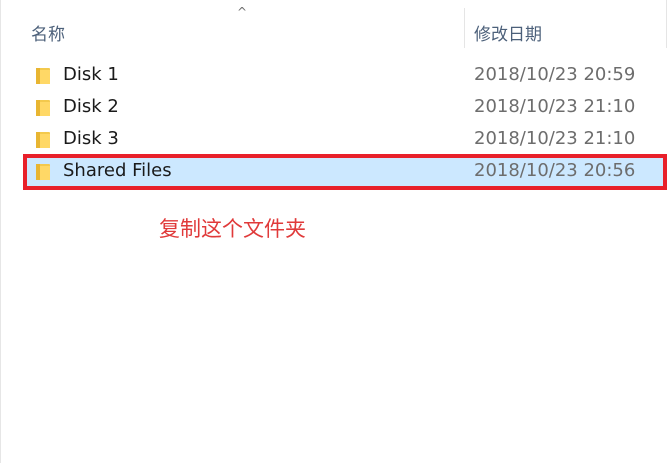 The height and width of the screenshot is (463, 667). Describe the element at coordinates (345, 172) in the screenshot. I see `annotation-highlight-box` at that location.